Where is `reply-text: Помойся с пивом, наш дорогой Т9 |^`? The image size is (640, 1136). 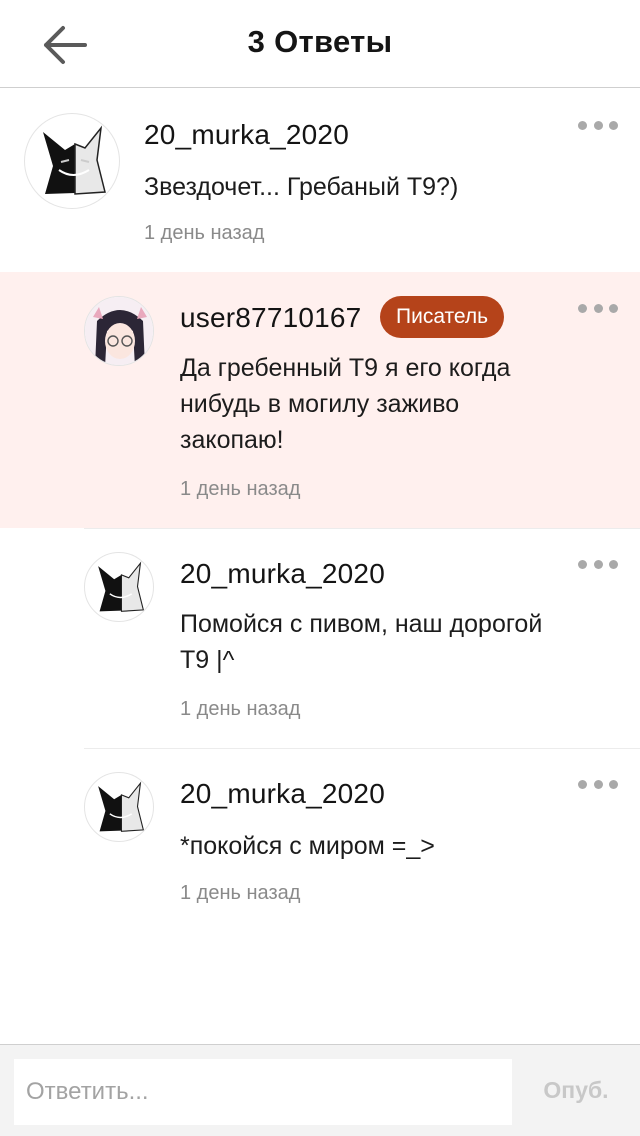 reply-text: Помойся с пивом, наш дорогой Т9 |^ is located at coordinates (361, 642).